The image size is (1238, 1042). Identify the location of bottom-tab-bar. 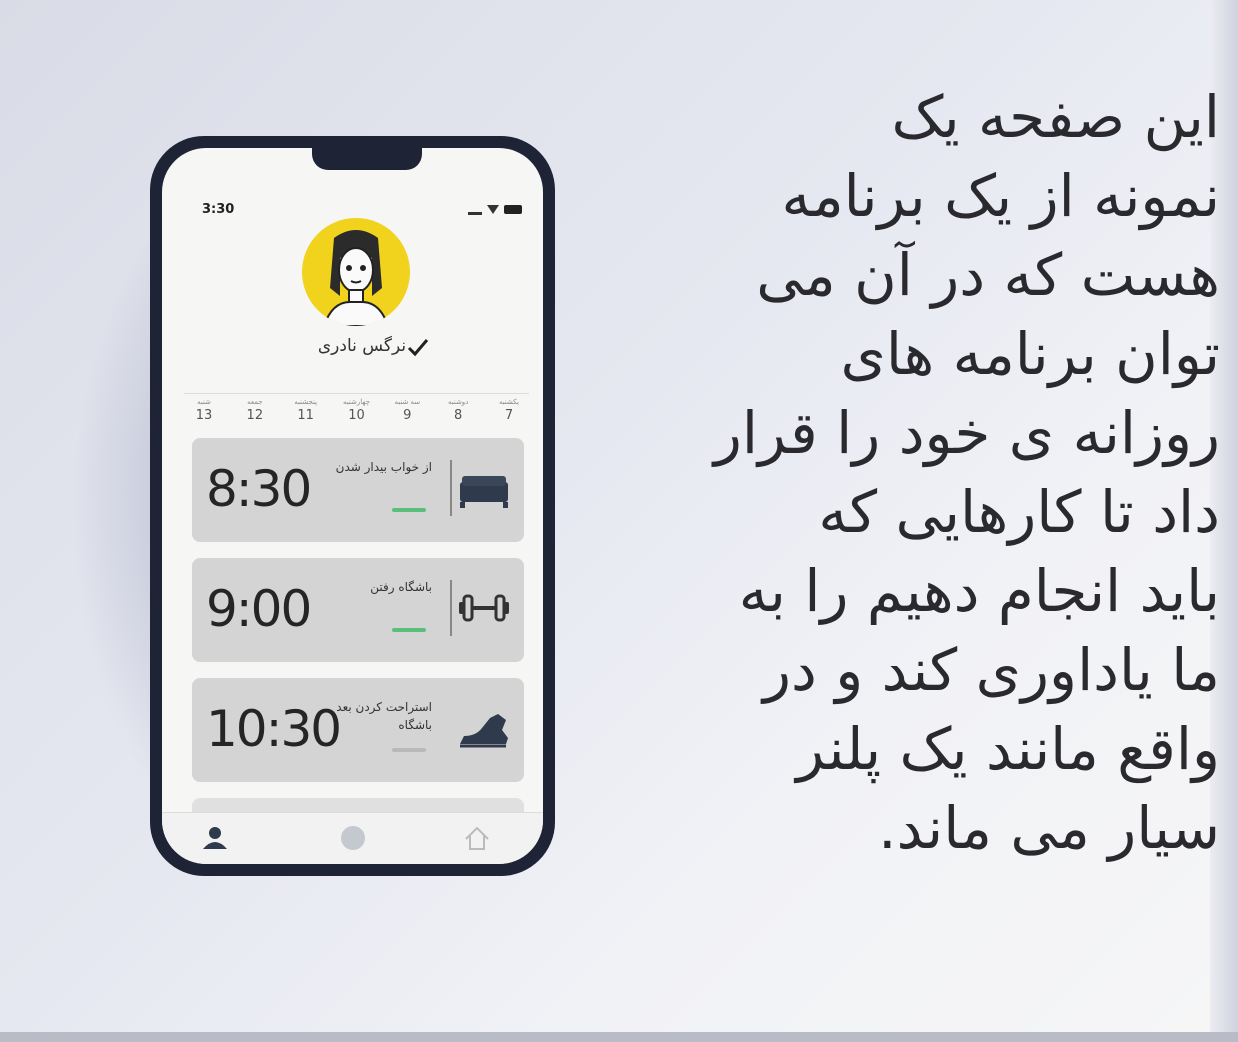
(352, 838).